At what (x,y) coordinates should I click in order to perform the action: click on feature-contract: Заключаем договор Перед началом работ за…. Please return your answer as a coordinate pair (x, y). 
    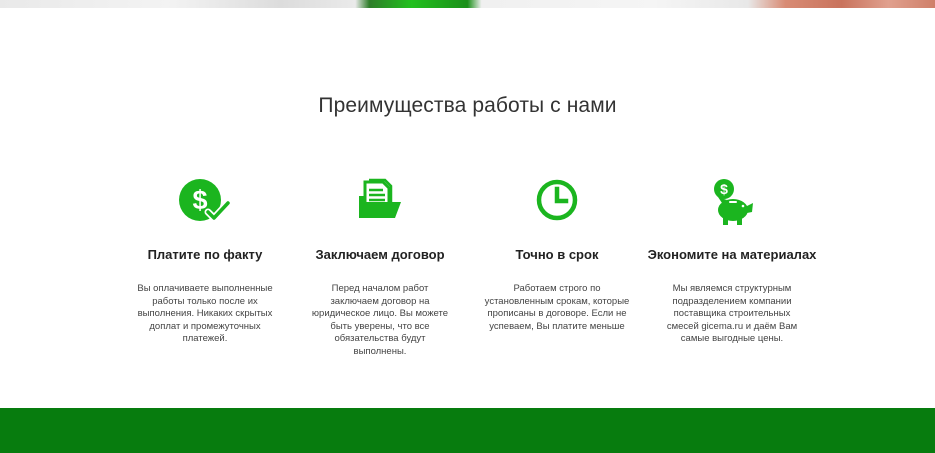
    Looking at the image, I should click on (380, 267).